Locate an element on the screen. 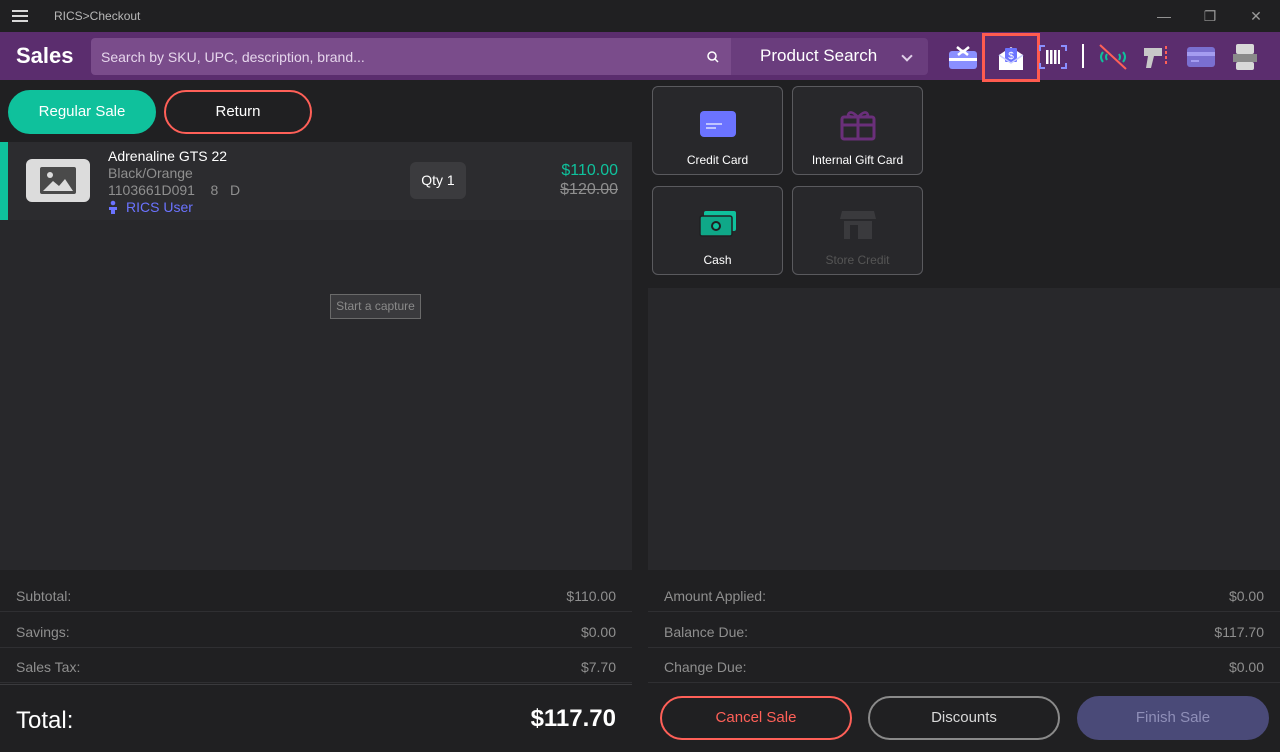 This screenshot has height=752, width=1280. email-receipt-icon: $ is located at coordinates (1011, 57).